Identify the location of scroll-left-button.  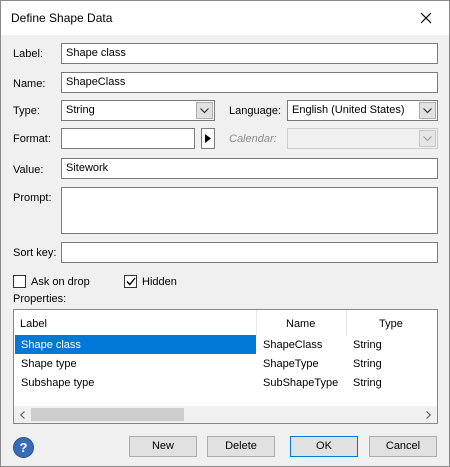
(22, 414).